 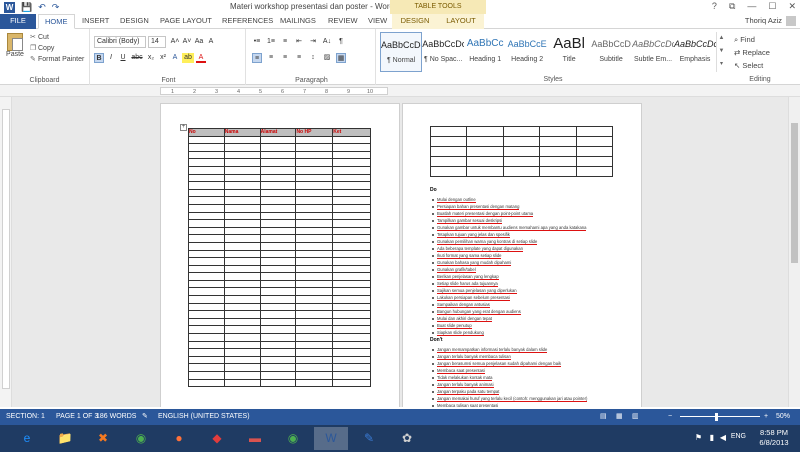 I want to click on tab-review: REVIEW, so click(x=343, y=21).